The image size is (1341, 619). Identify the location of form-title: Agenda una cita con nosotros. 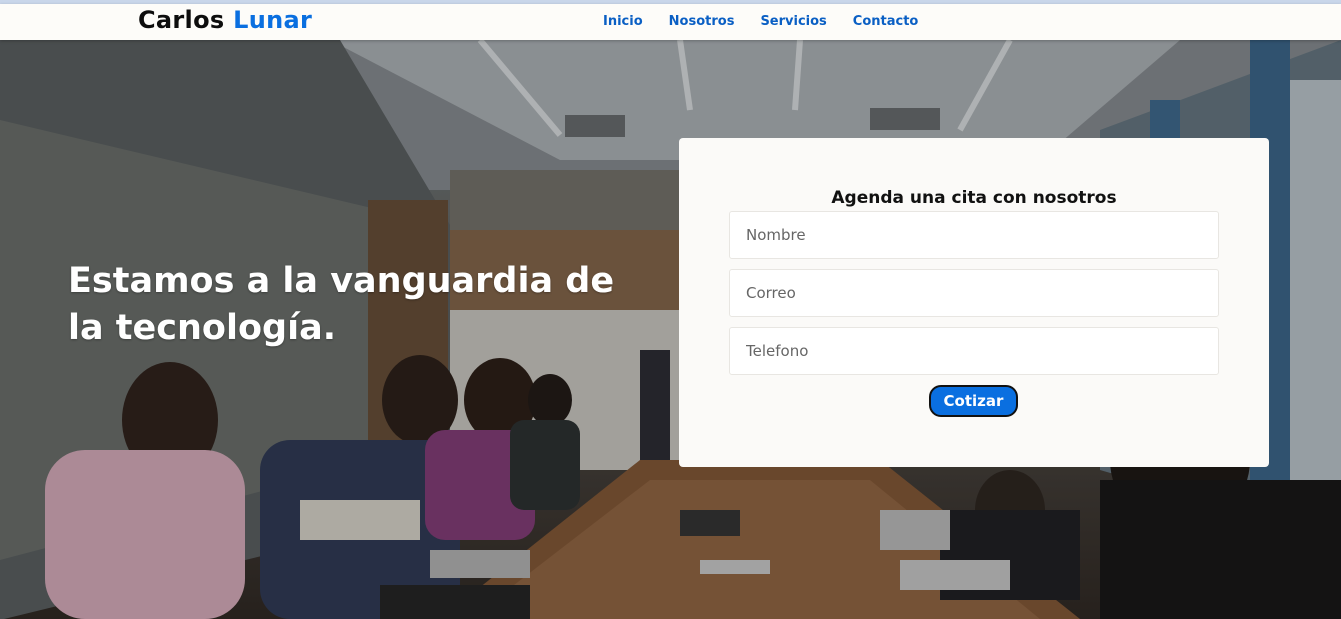
(974, 198).